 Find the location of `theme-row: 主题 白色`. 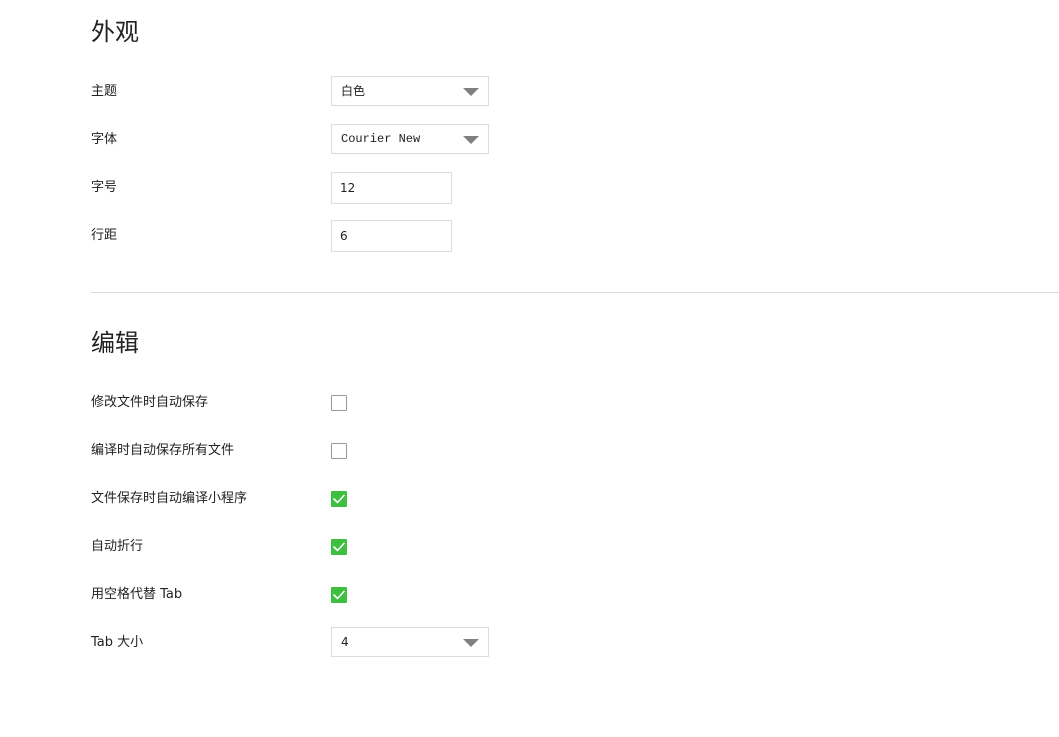

theme-row: 主题 白色 is located at coordinates (575, 92).